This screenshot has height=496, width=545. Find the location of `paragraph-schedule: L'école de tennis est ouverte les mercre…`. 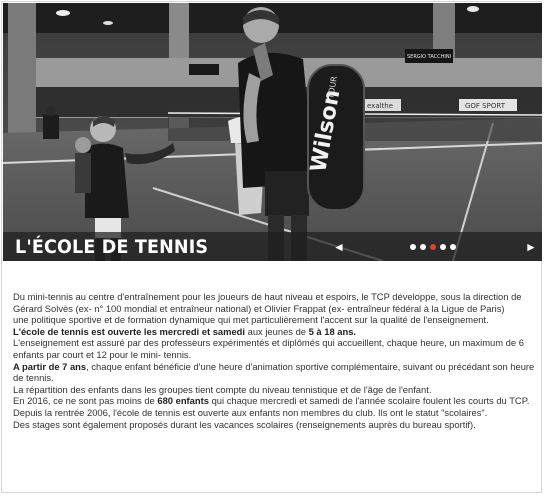

paragraph-schedule: L'école de tennis est ouverte les mercre… is located at coordinates (185, 331).